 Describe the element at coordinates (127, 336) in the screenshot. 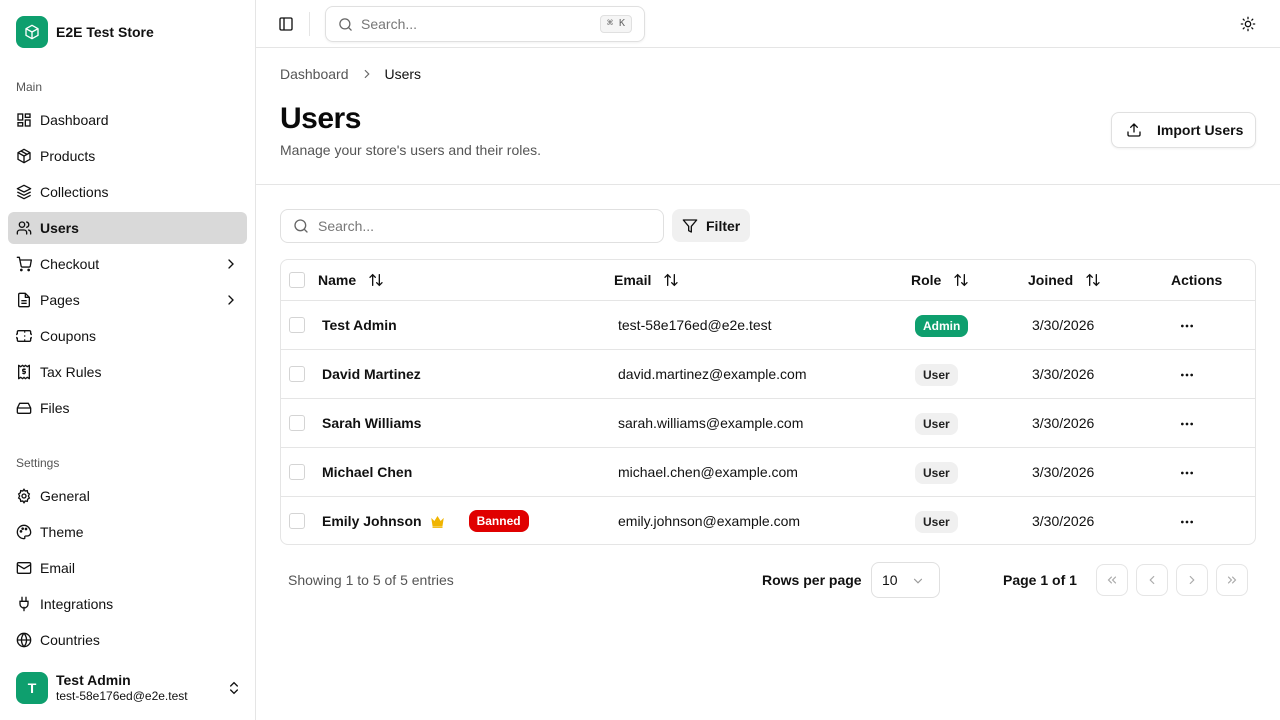

I see `sidebar-item-coupons: Coupons` at that location.